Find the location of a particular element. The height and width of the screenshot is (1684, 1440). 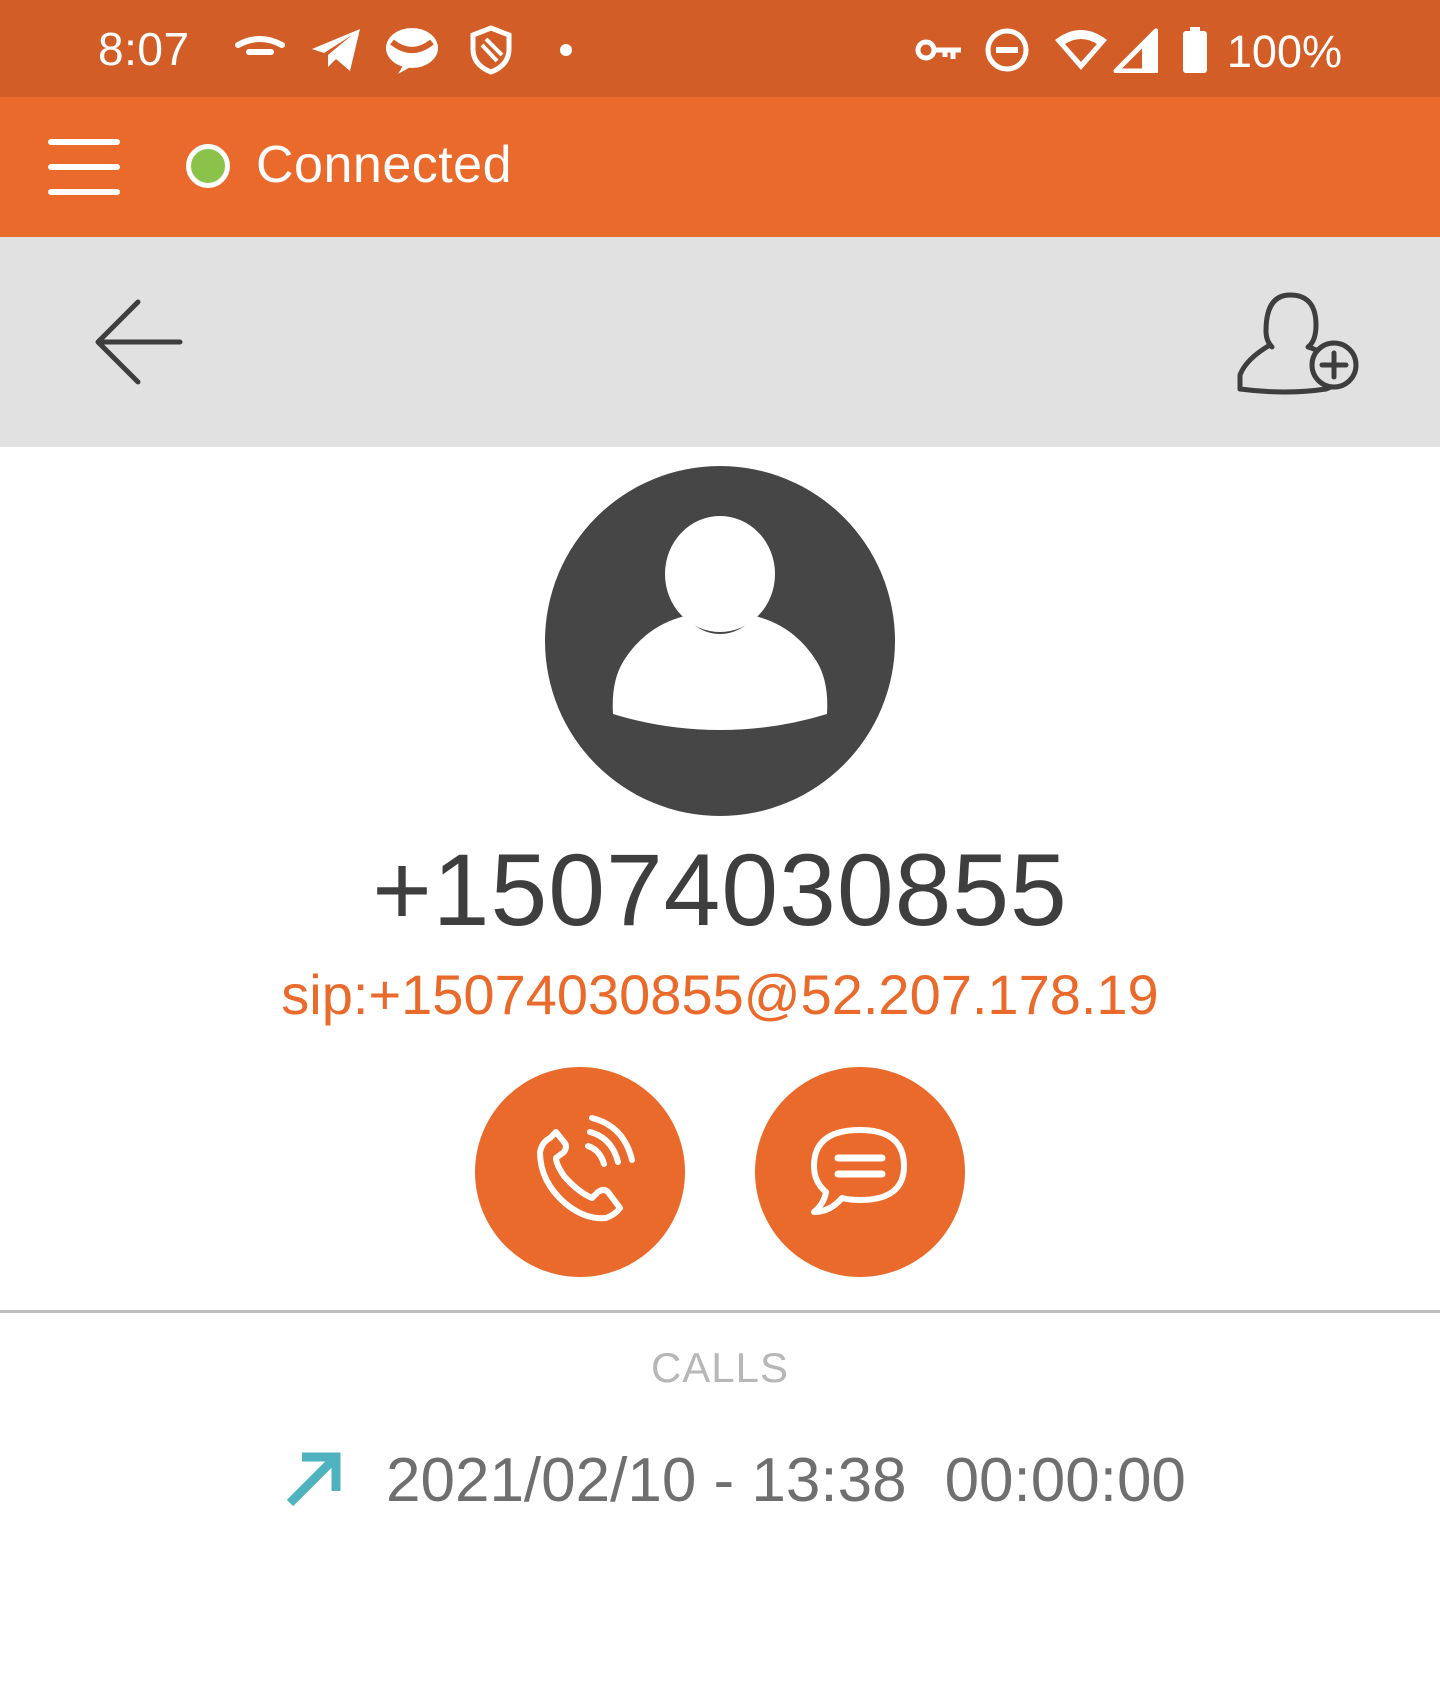

battery-percentage: 100% is located at coordinates (1284, 51).